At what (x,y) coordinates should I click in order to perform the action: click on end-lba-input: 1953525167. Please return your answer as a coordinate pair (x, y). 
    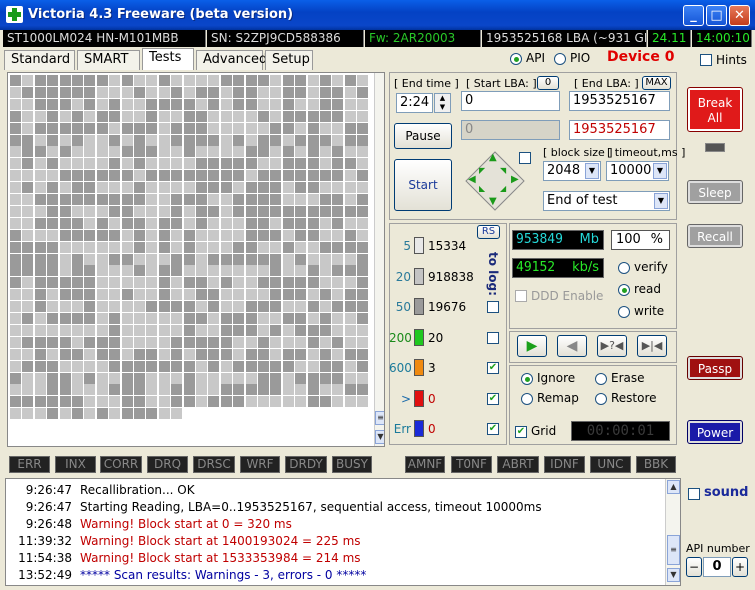
    Looking at the image, I should click on (619, 101).